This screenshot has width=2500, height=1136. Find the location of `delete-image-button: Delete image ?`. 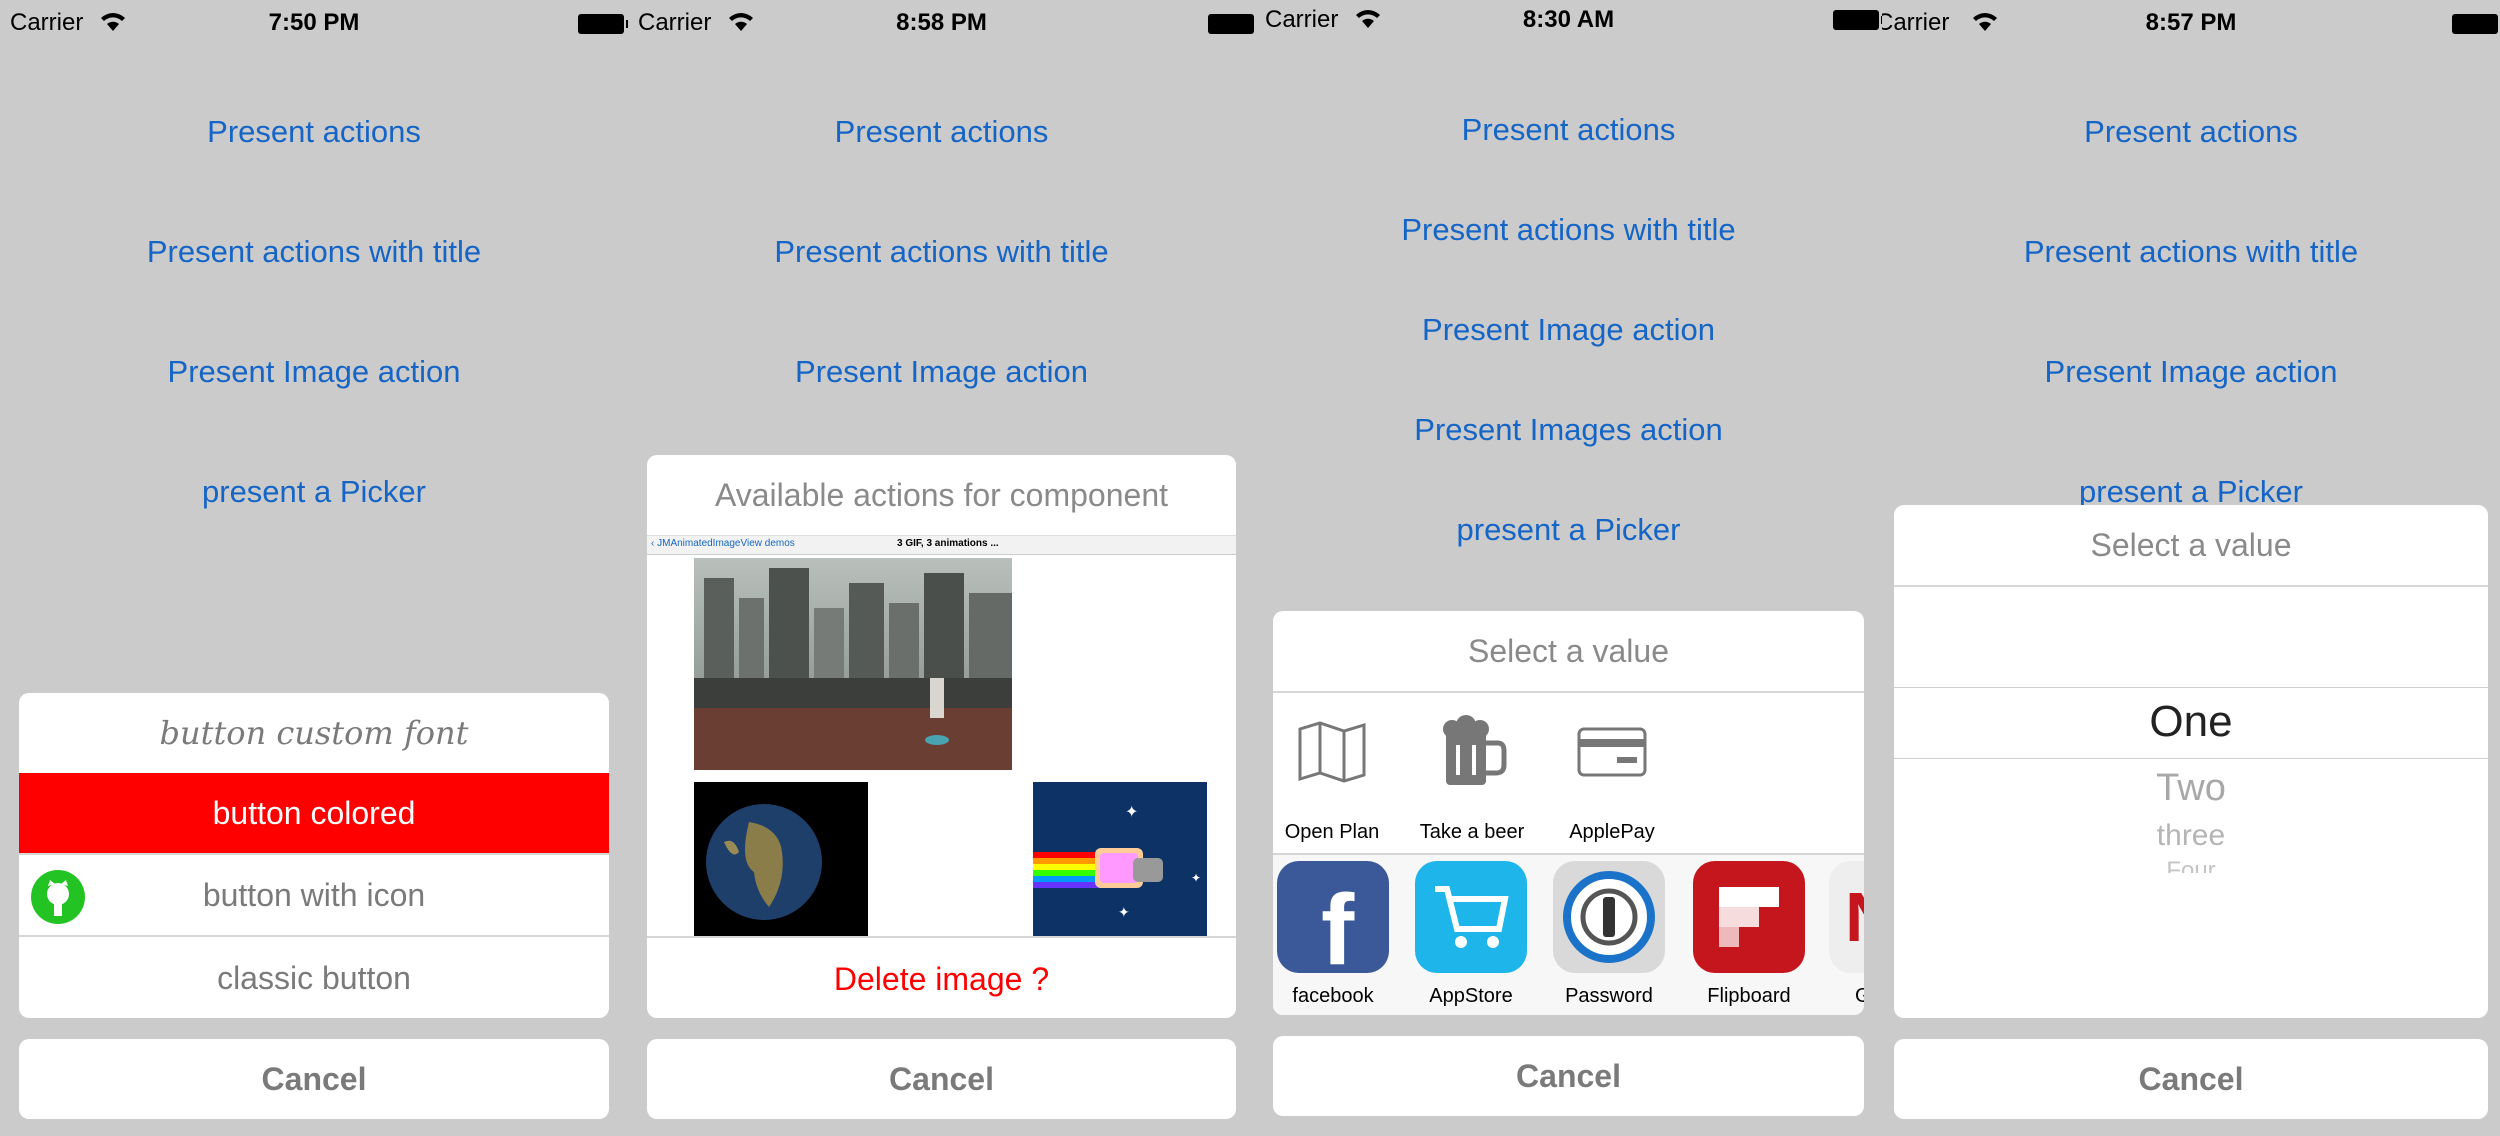

delete-image-button: Delete image ? is located at coordinates (941, 977).